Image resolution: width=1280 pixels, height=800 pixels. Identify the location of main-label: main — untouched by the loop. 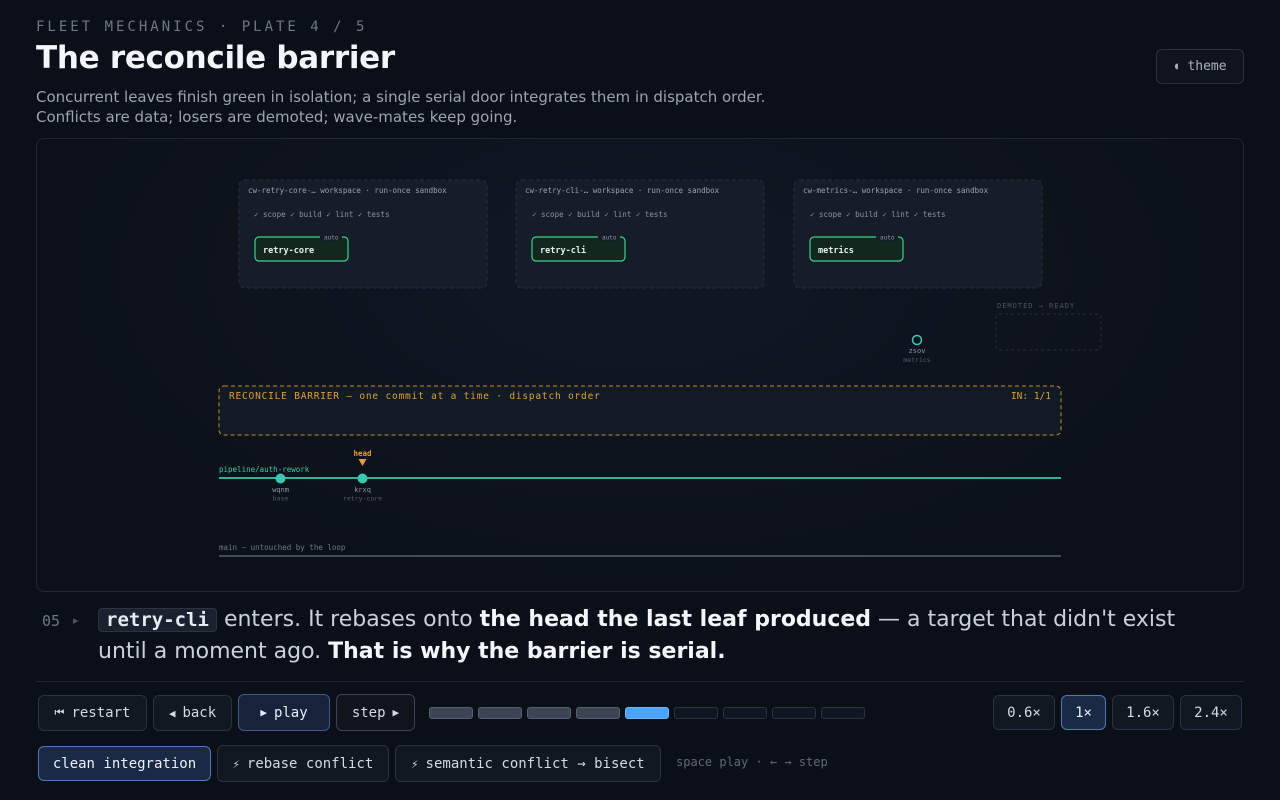
(282, 547).